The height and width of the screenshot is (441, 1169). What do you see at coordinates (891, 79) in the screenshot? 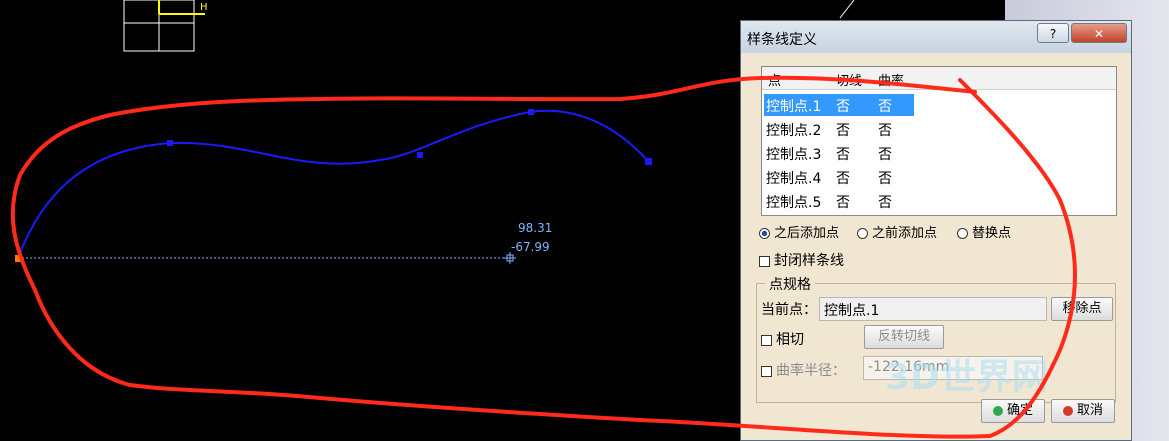
I see `column-curvature: 曲率` at bounding box center [891, 79].